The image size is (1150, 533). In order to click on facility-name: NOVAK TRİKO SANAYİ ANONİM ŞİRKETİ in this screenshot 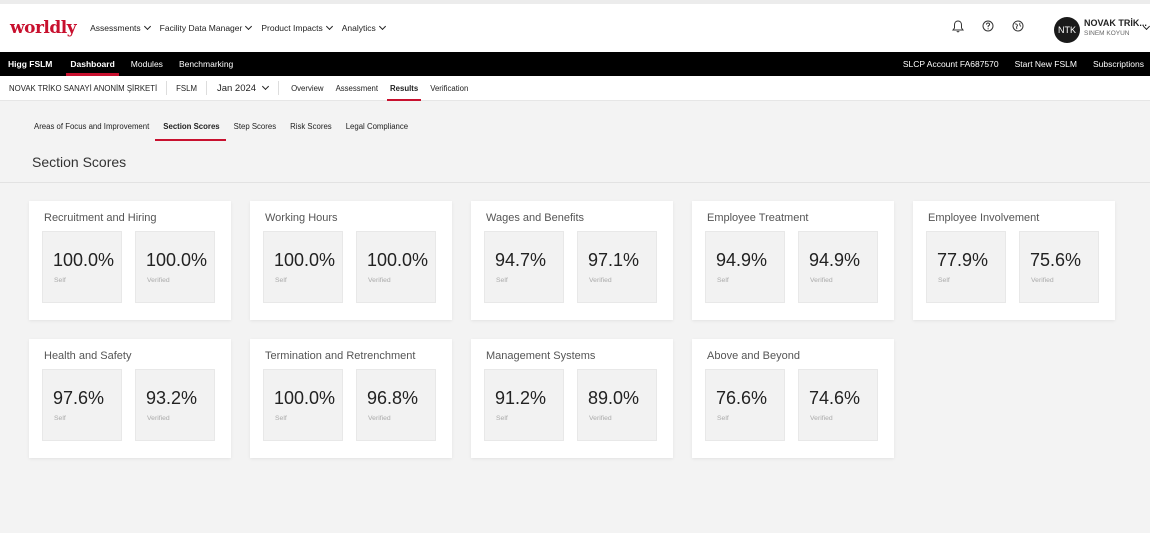, I will do `click(88, 88)`.